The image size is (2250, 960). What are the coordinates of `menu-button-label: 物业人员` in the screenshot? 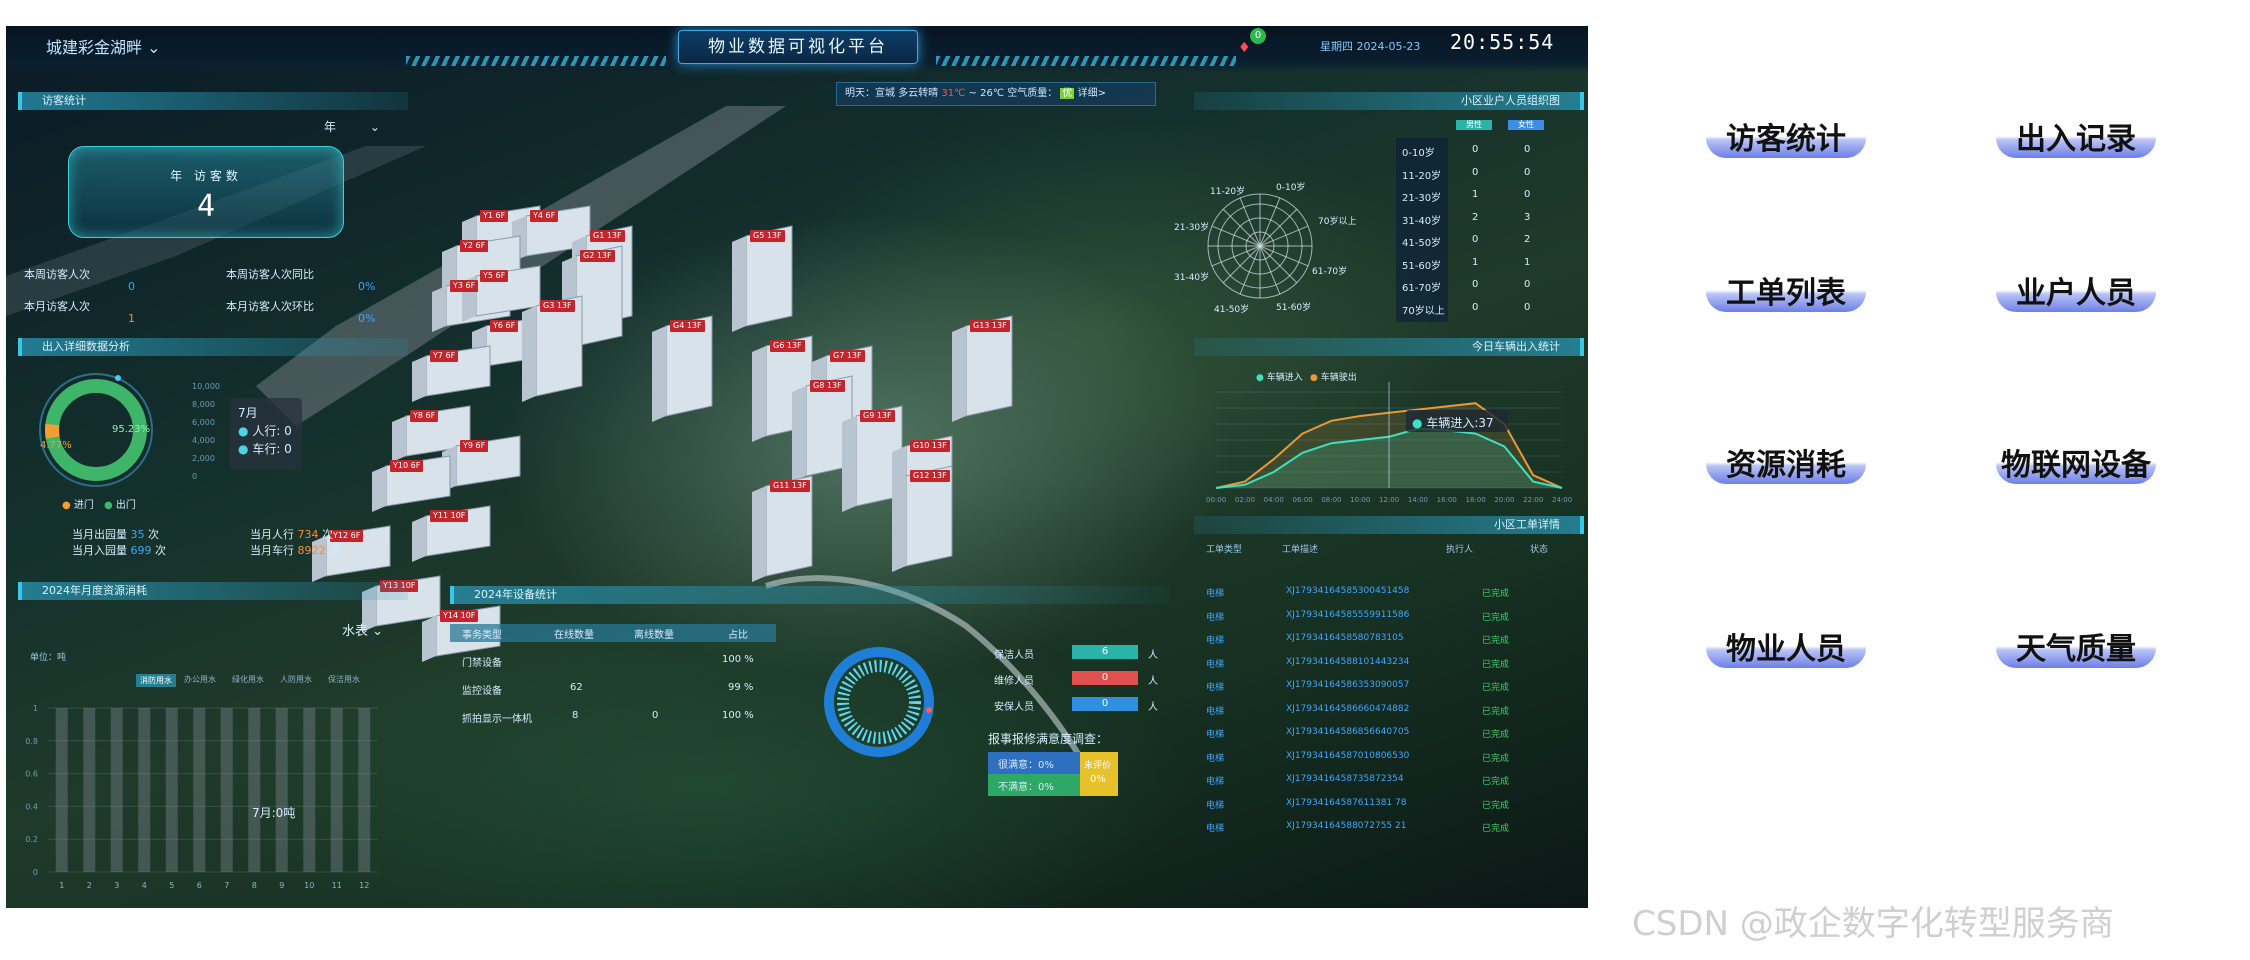 It's located at (1786, 649).